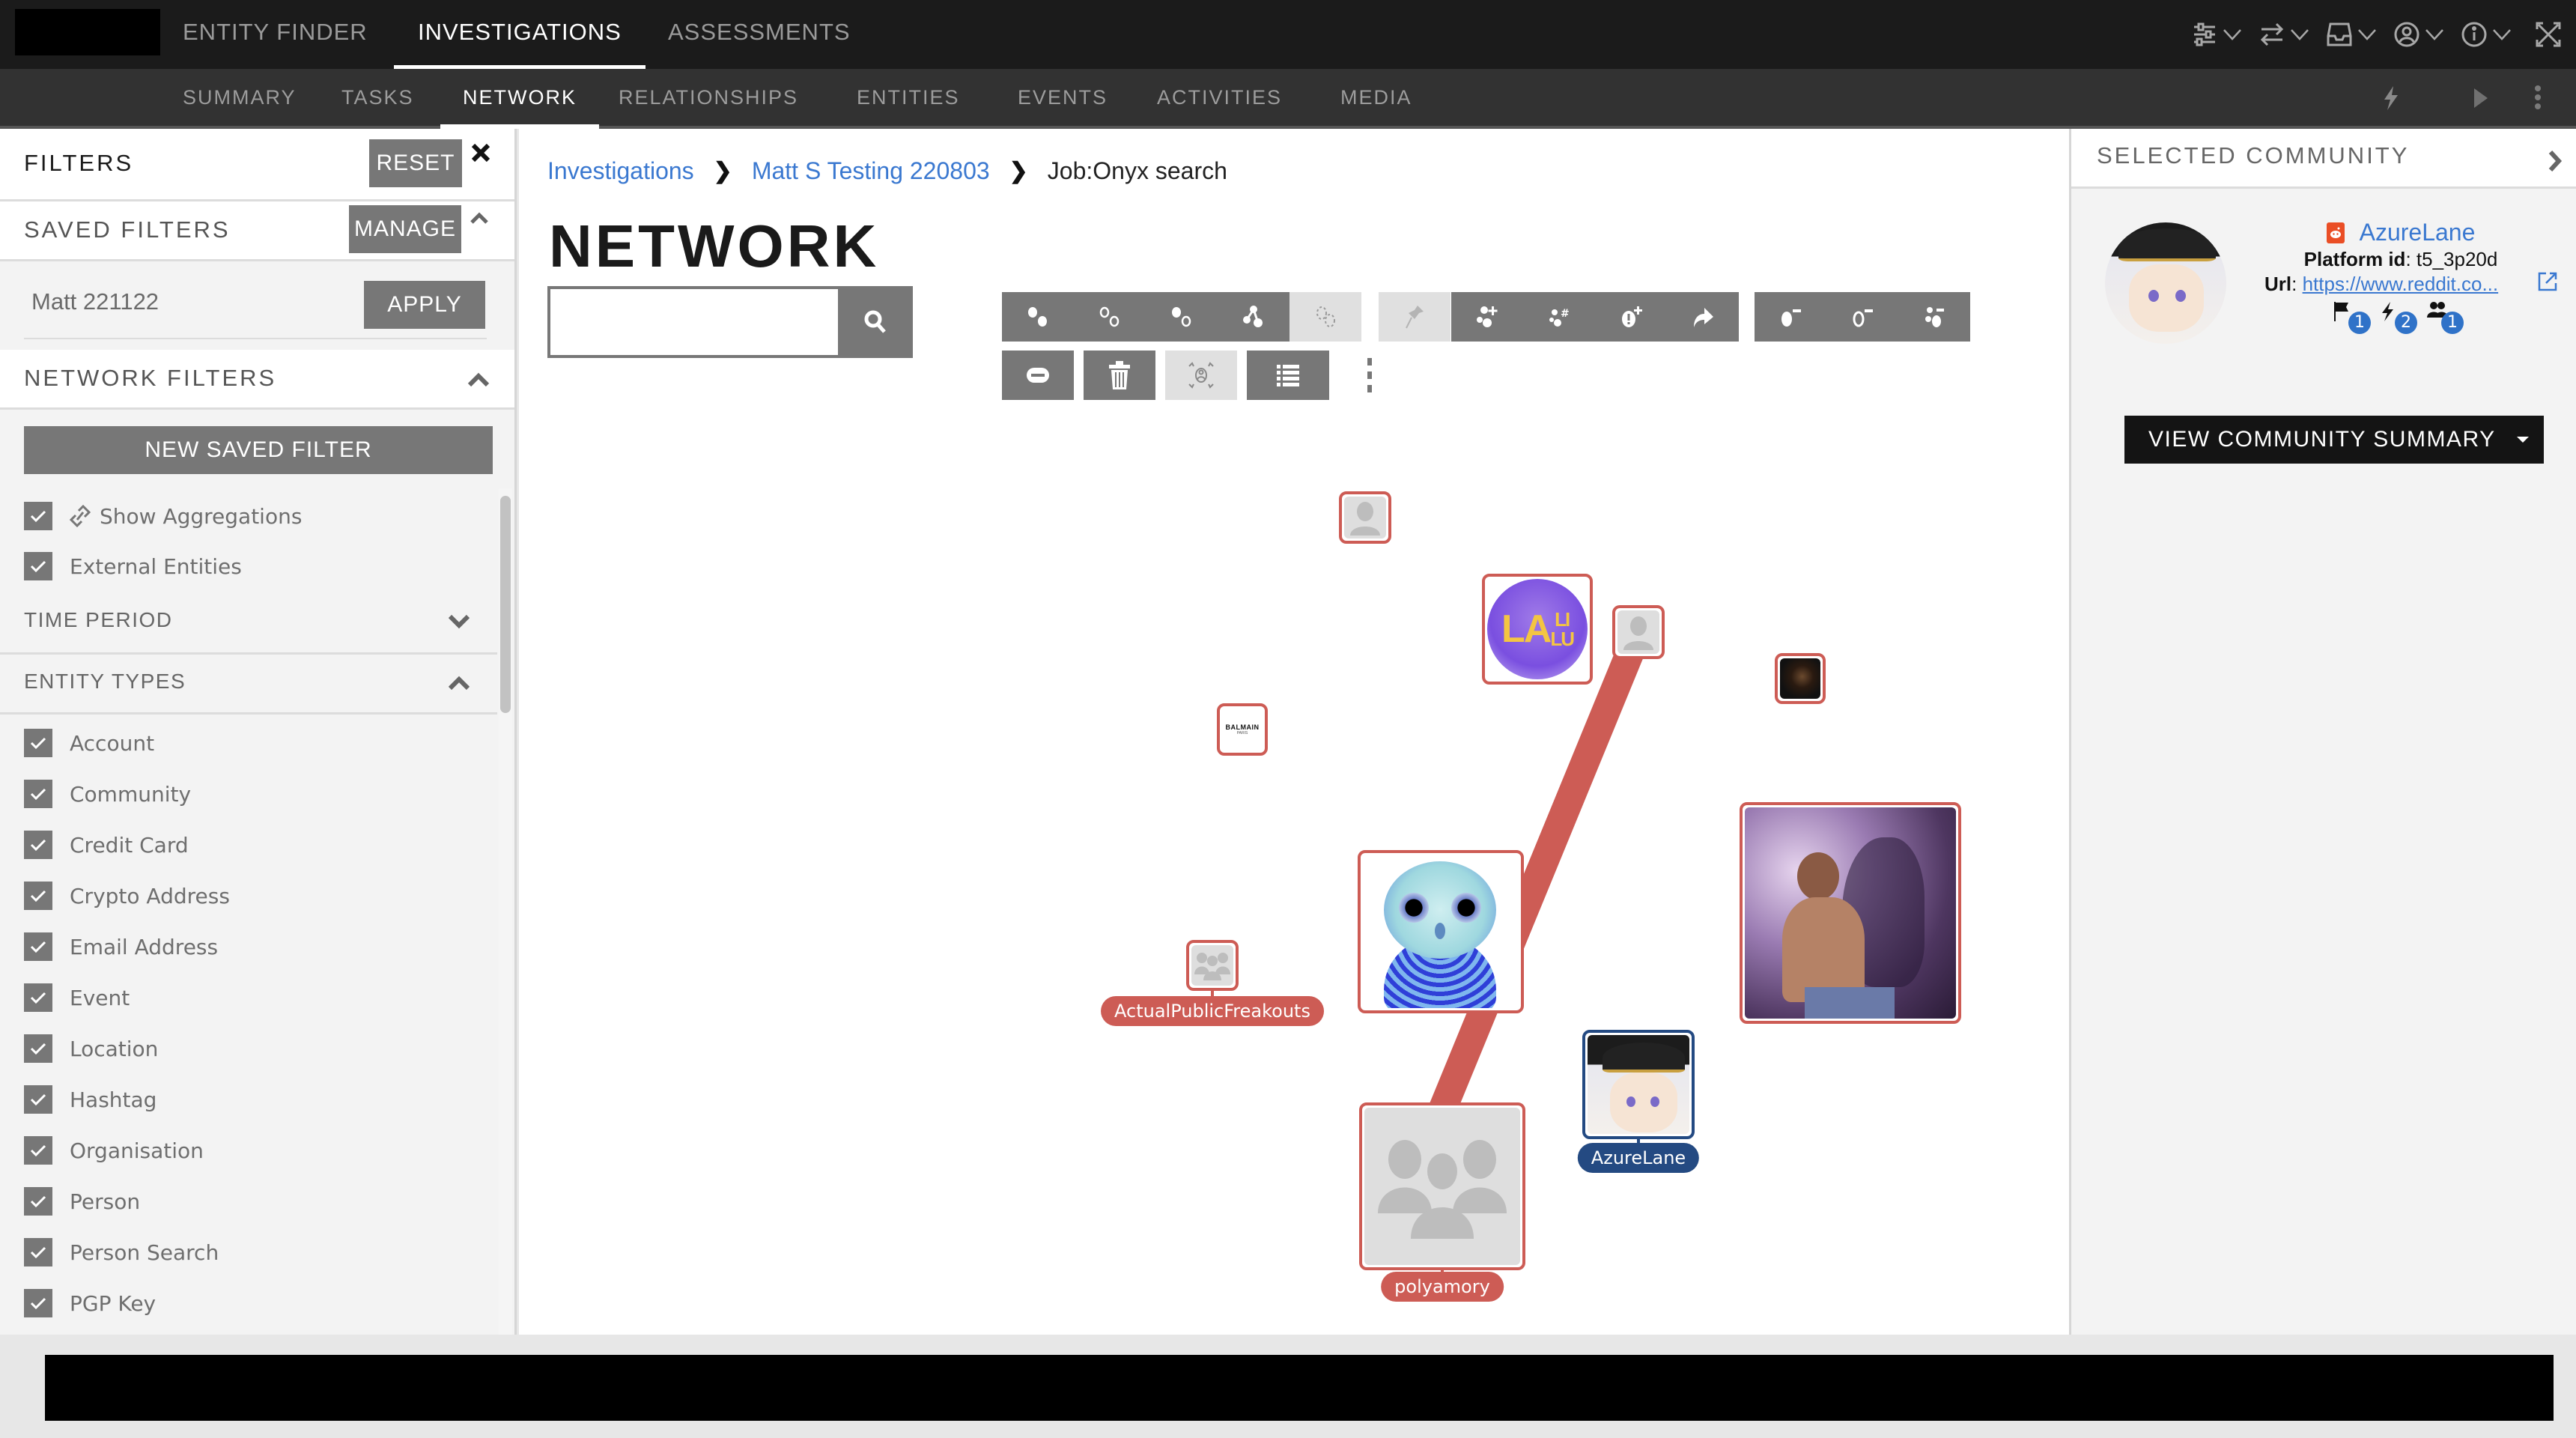 The height and width of the screenshot is (1438, 2576). Describe the element at coordinates (1038, 317) in the screenshot. I see `select-all-nodes-button` at that location.